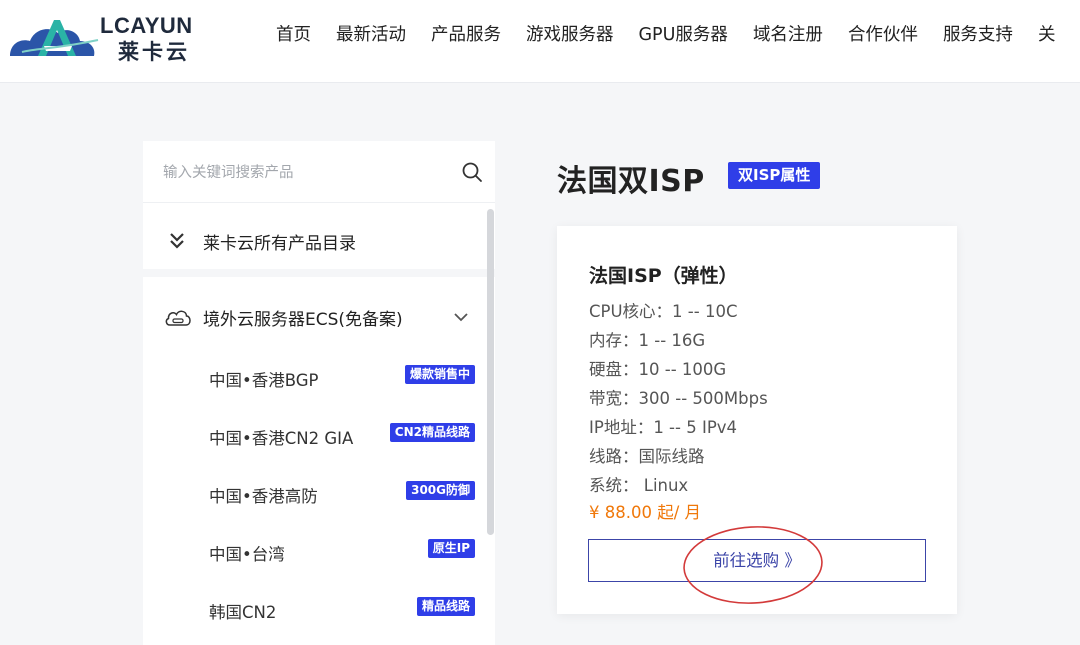  Describe the element at coordinates (570, 35) in the screenshot. I see `nav-game-servers: 游戏服务器` at that location.